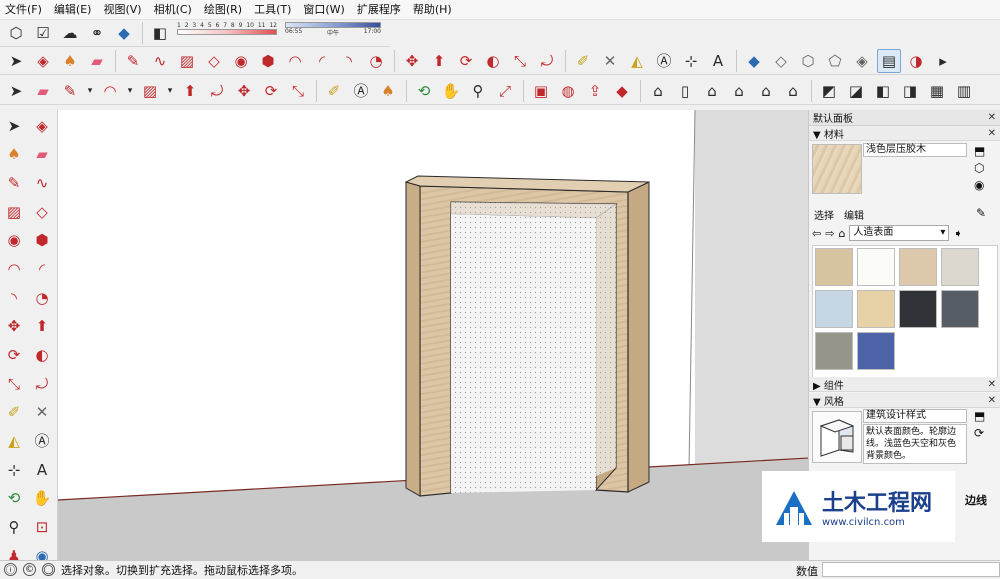  What do you see at coordinates (376, 61) in the screenshot?
I see `pie-icon: ◔` at bounding box center [376, 61].